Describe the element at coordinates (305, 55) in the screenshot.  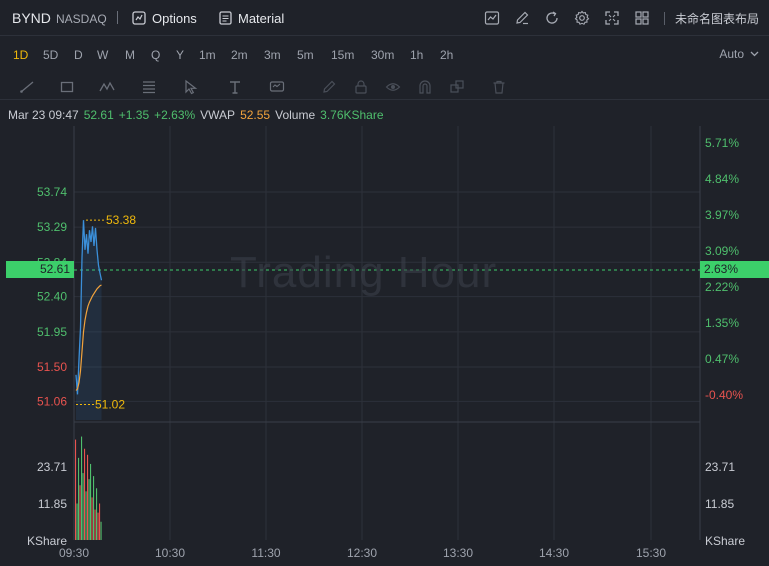
I see `interval-5m: 5m` at that location.